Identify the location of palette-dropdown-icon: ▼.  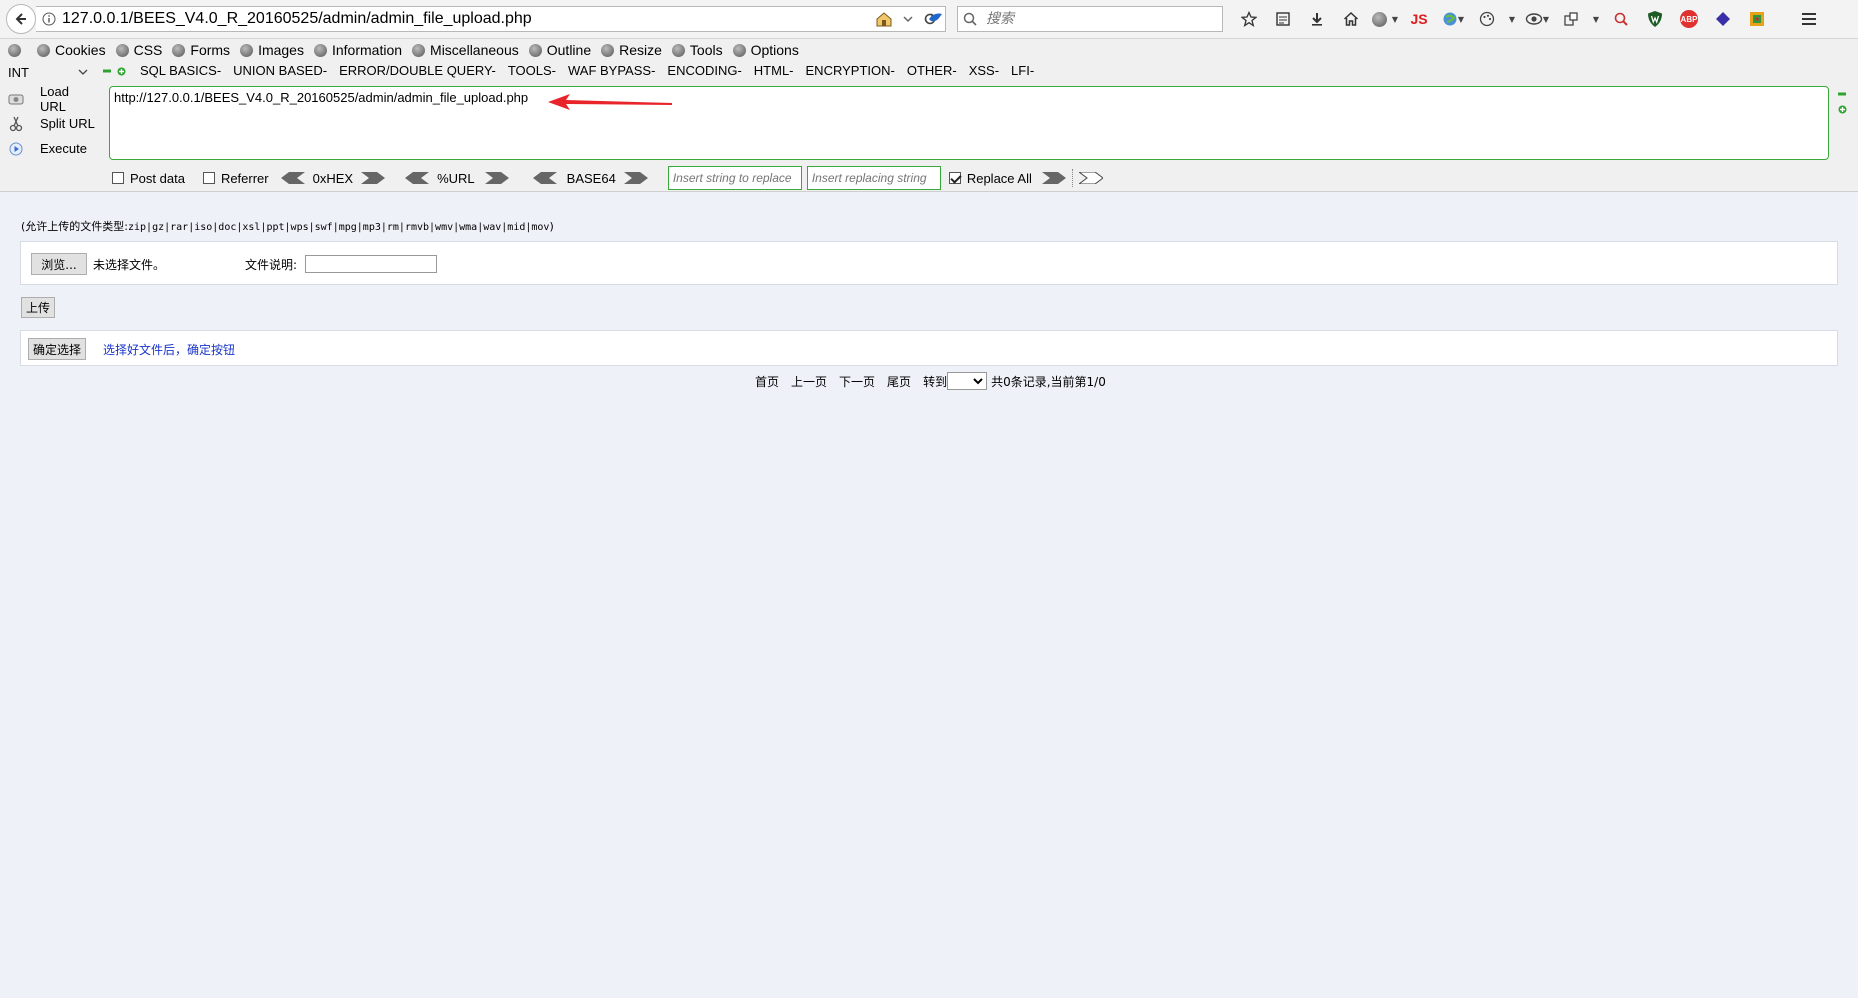
(1512, 19).